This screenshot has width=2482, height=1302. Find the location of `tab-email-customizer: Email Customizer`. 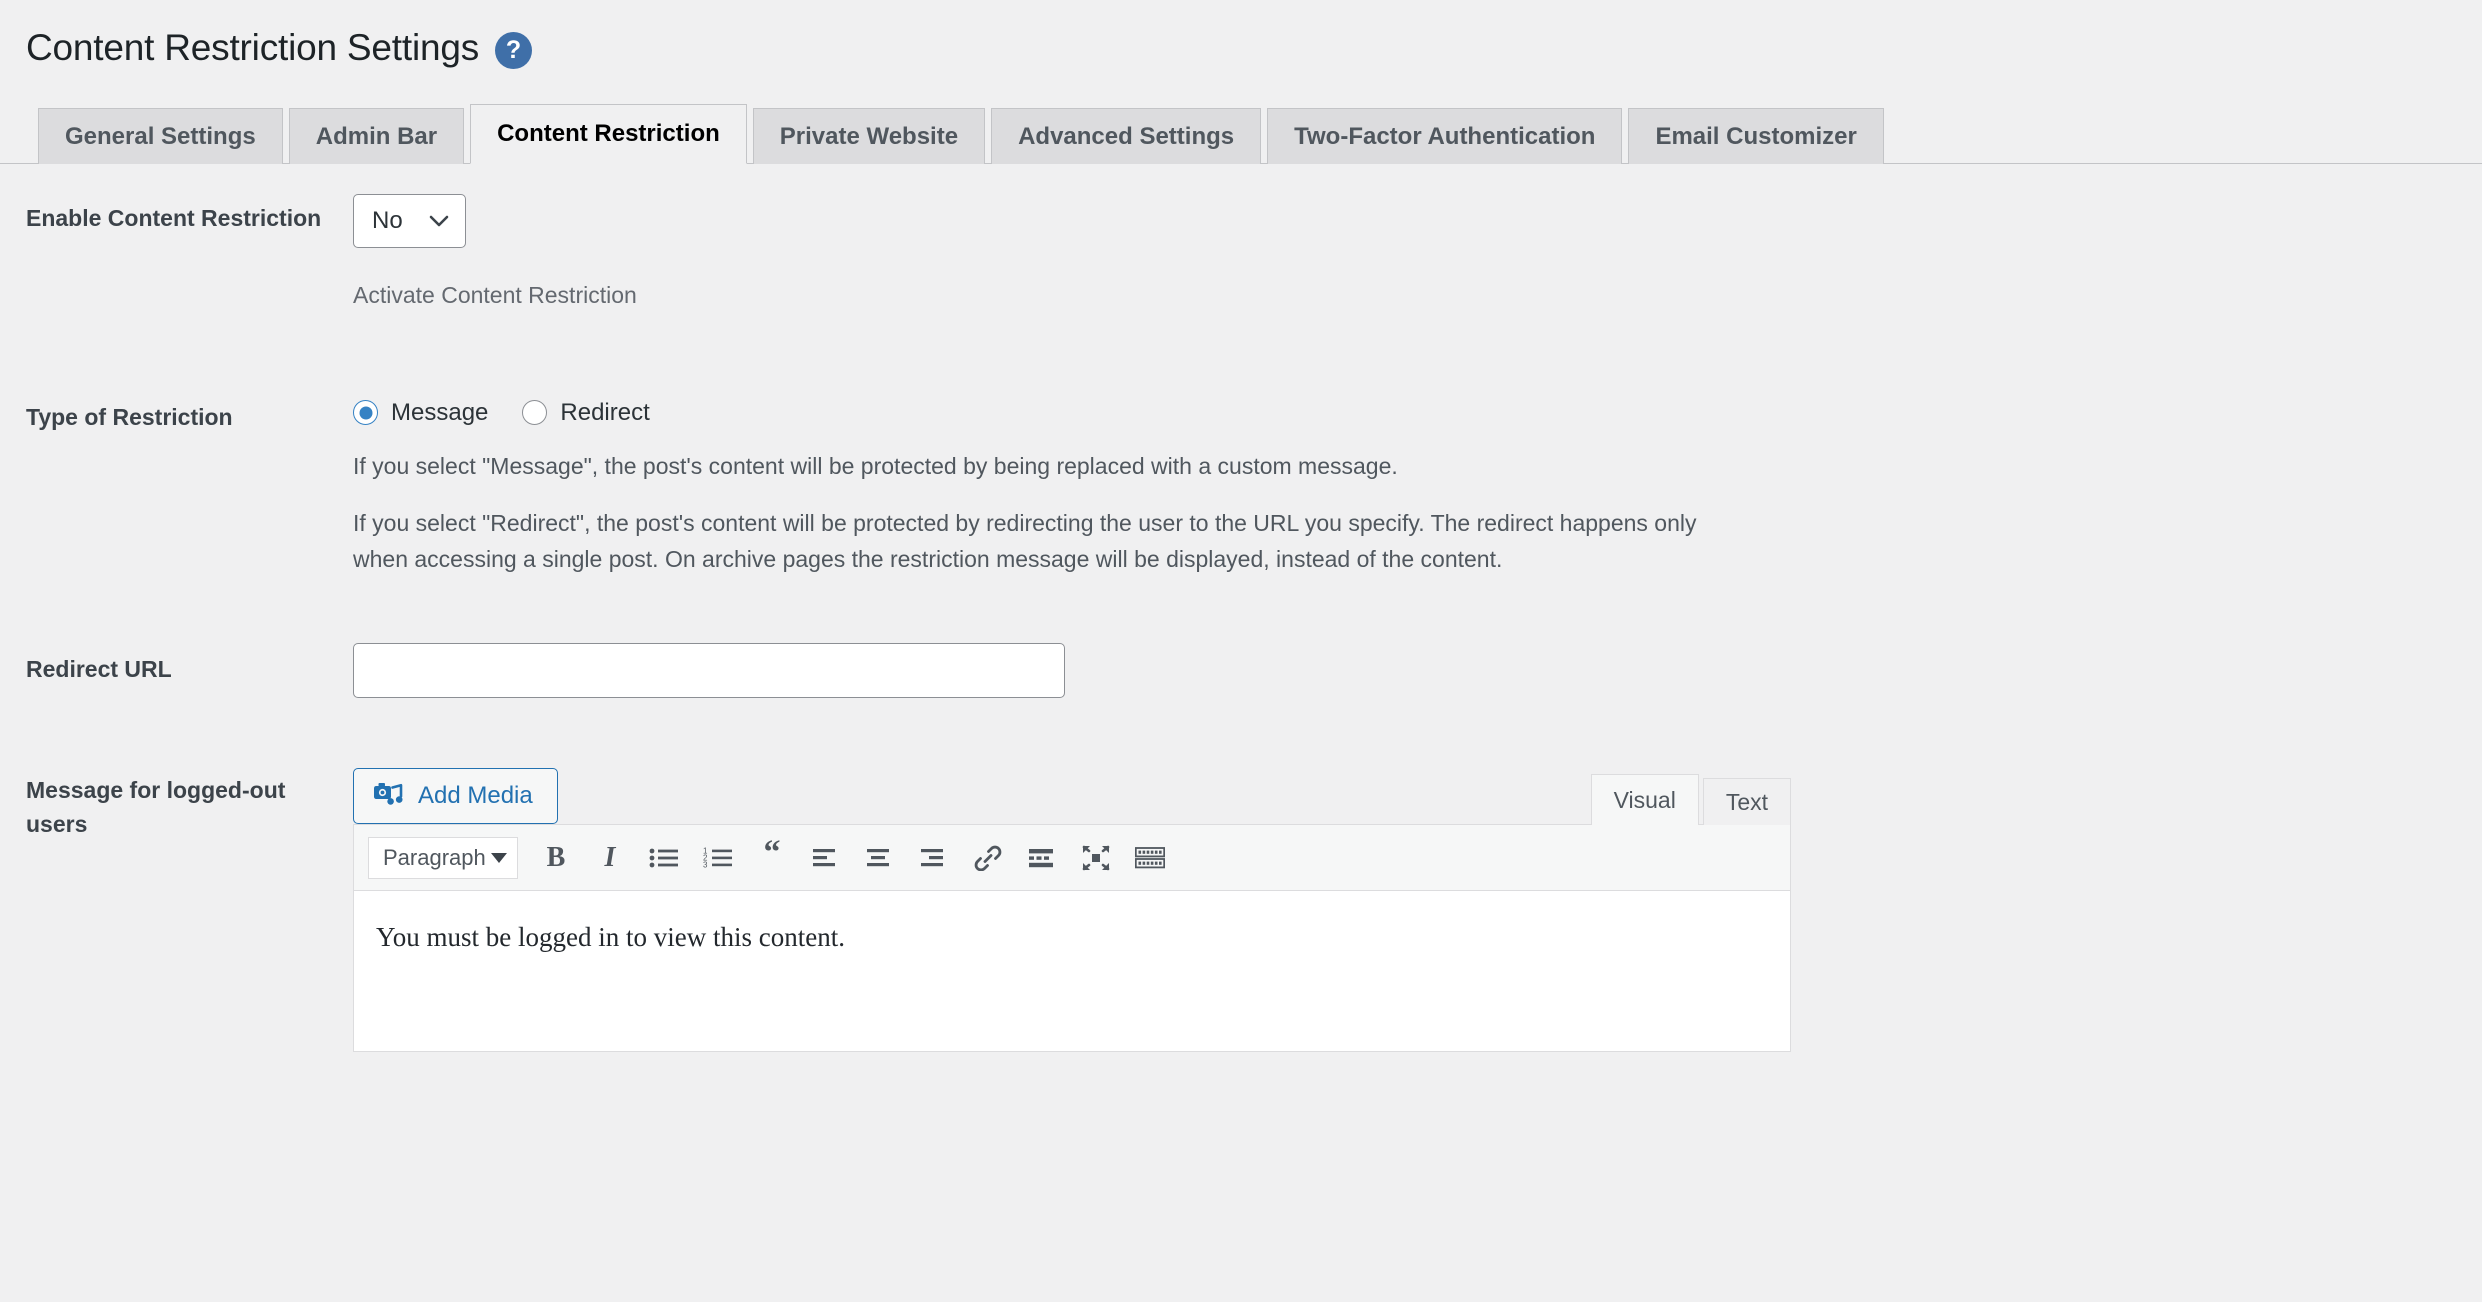

tab-email-customizer: Email Customizer is located at coordinates (1756, 136).